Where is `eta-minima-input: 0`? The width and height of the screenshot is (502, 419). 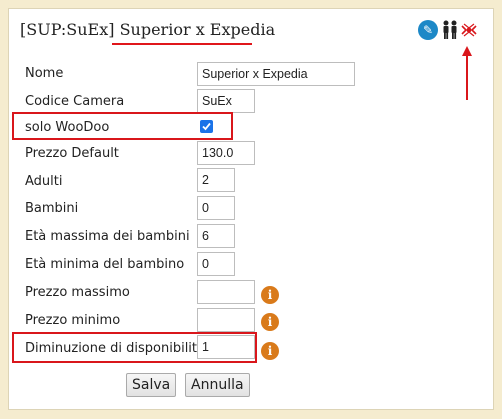 eta-minima-input: 0 is located at coordinates (216, 264).